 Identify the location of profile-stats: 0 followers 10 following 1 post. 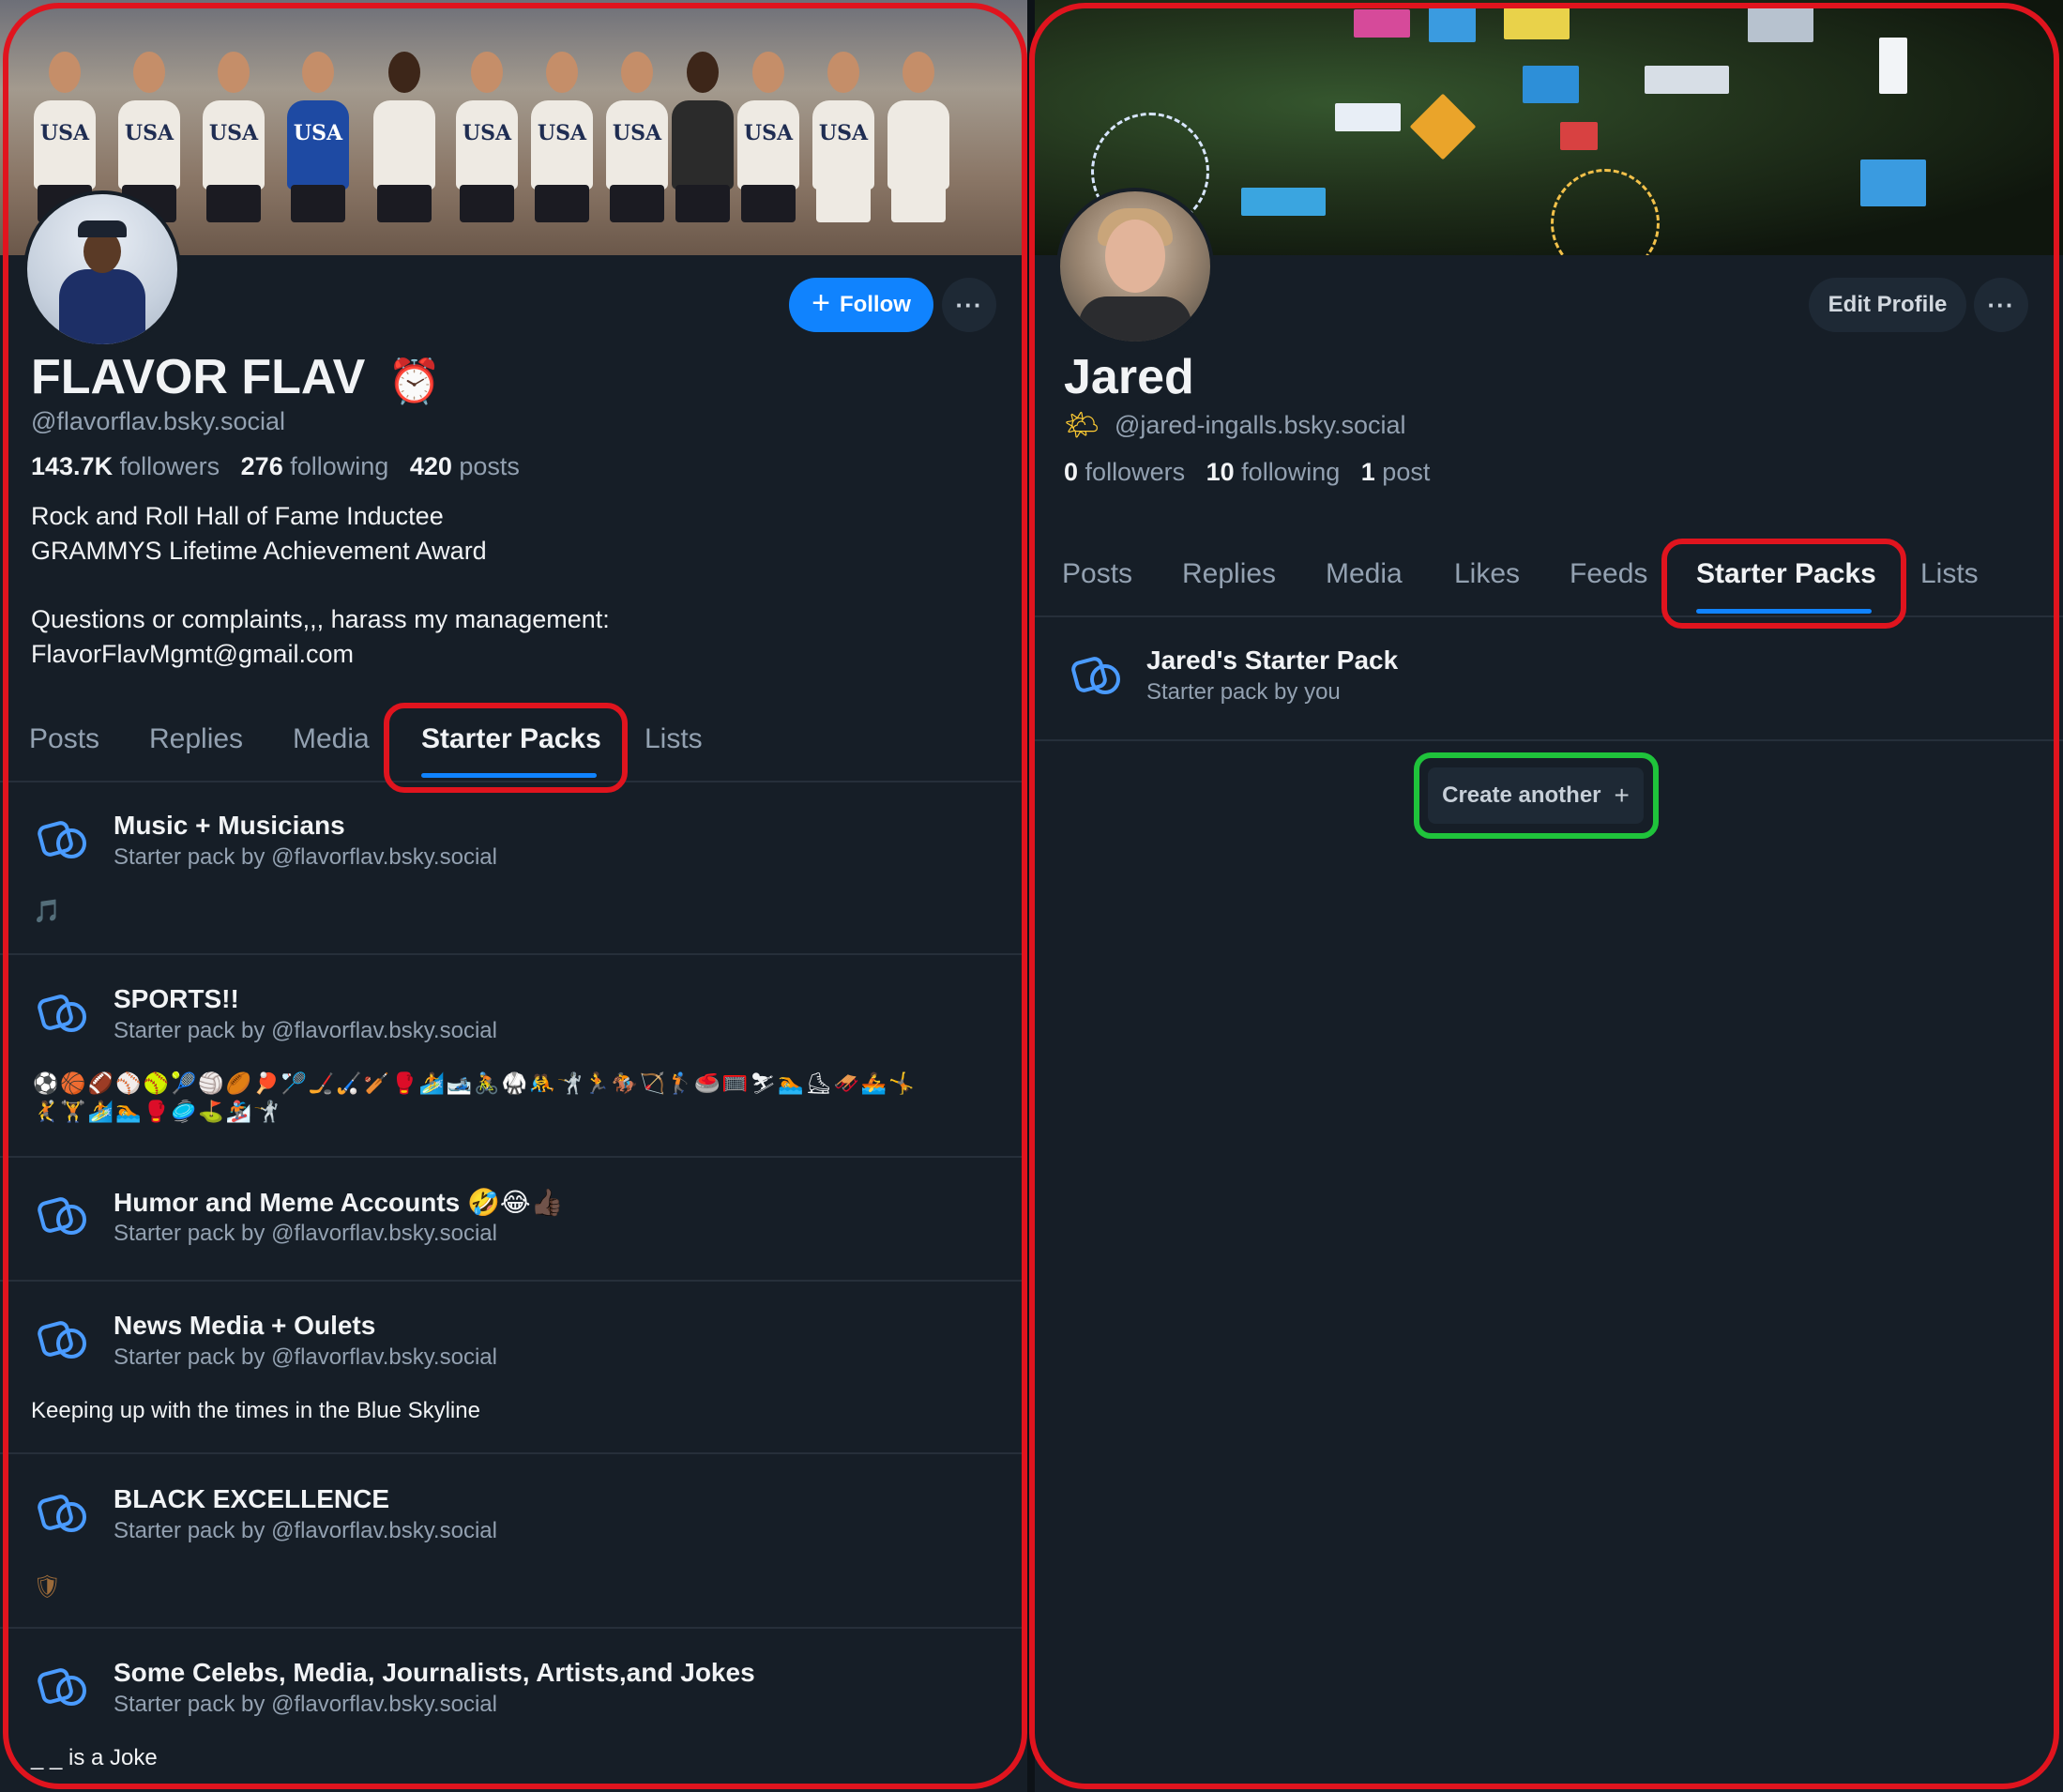
(1247, 472).